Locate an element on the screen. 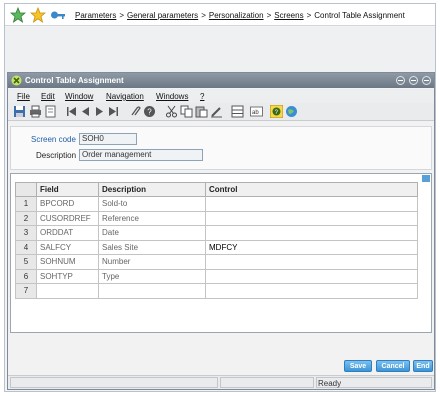  field-cell: SOHNUM is located at coordinates (67, 262).